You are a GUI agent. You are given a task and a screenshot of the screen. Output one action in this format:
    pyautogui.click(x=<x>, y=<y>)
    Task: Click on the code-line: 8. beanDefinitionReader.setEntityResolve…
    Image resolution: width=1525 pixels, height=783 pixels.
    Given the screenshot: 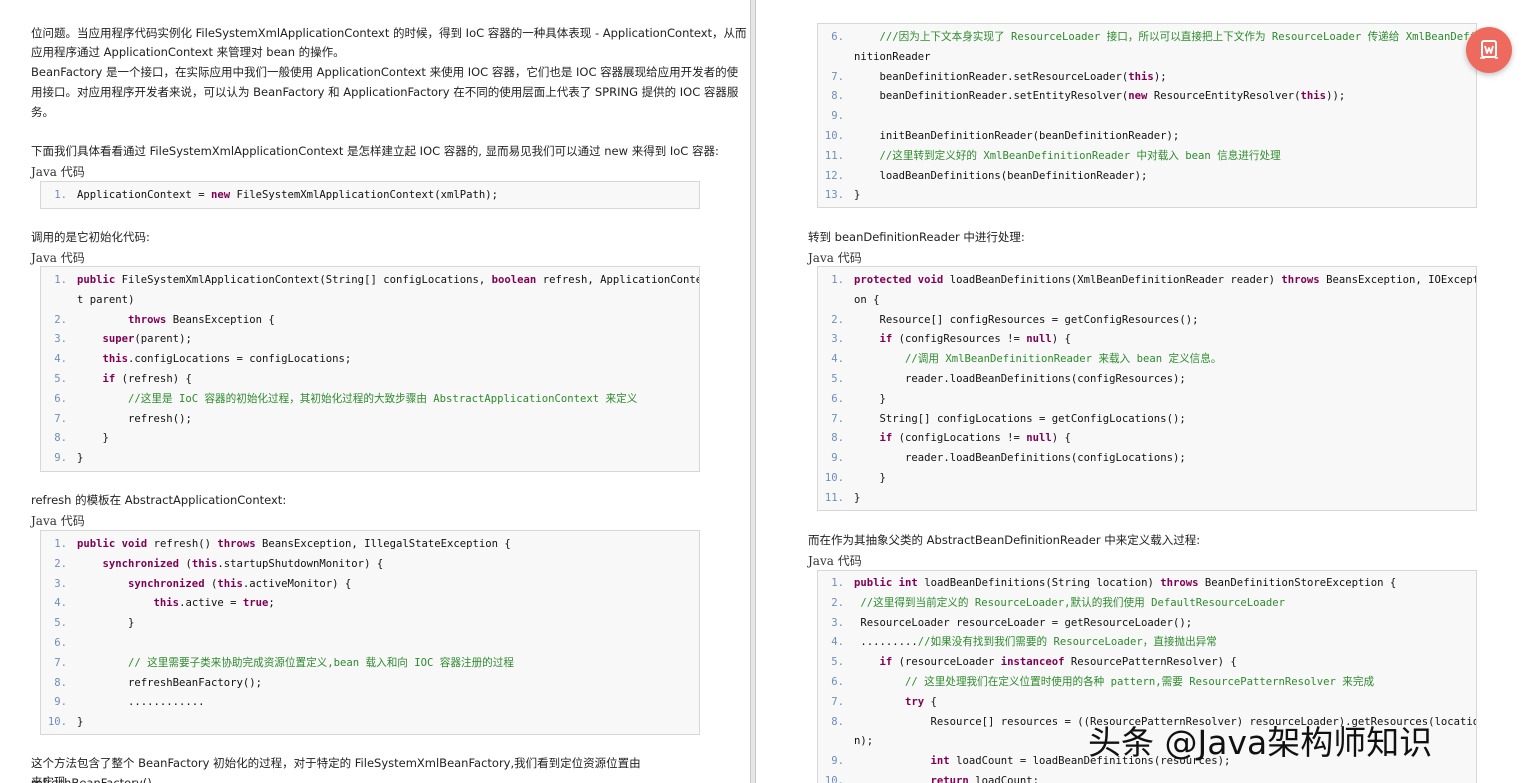 What is the action you would take?
    pyautogui.click(x=1147, y=97)
    